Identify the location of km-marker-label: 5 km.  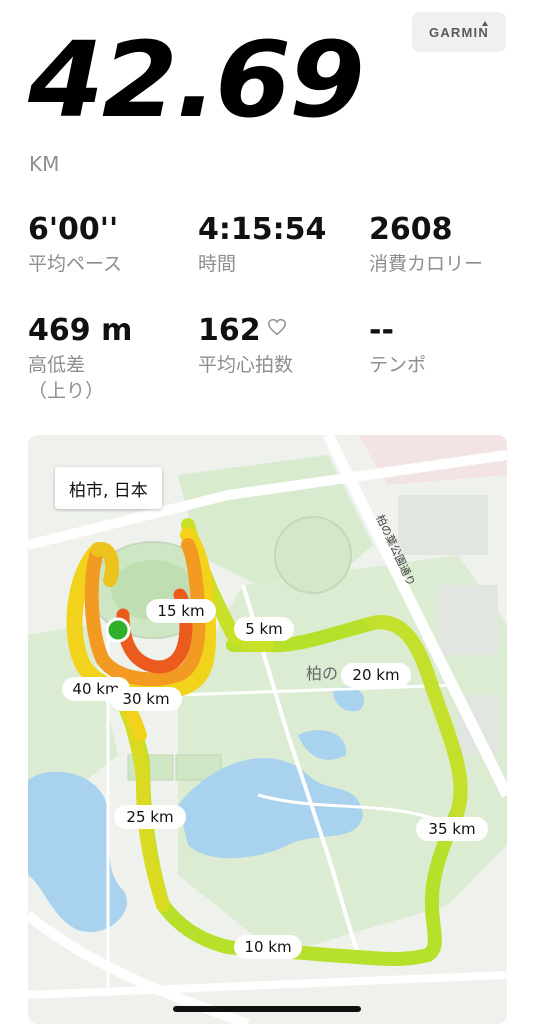
(264, 629).